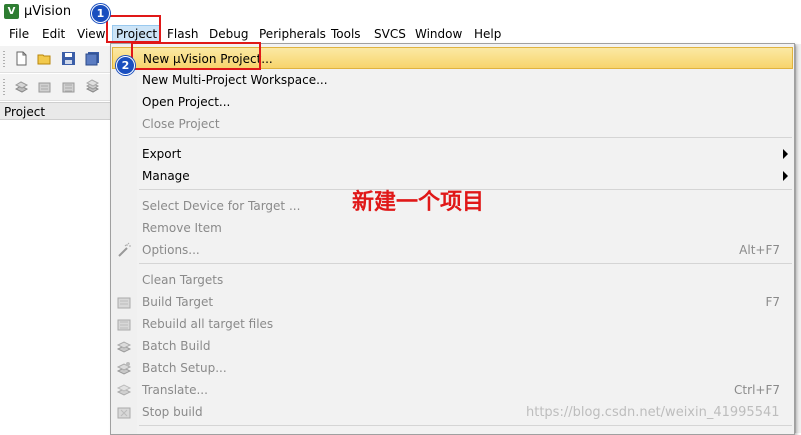 This screenshot has height=435, width=801. What do you see at coordinates (798, 238) in the screenshot?
I see `right-window-edge` at bounding box center [798, 238].